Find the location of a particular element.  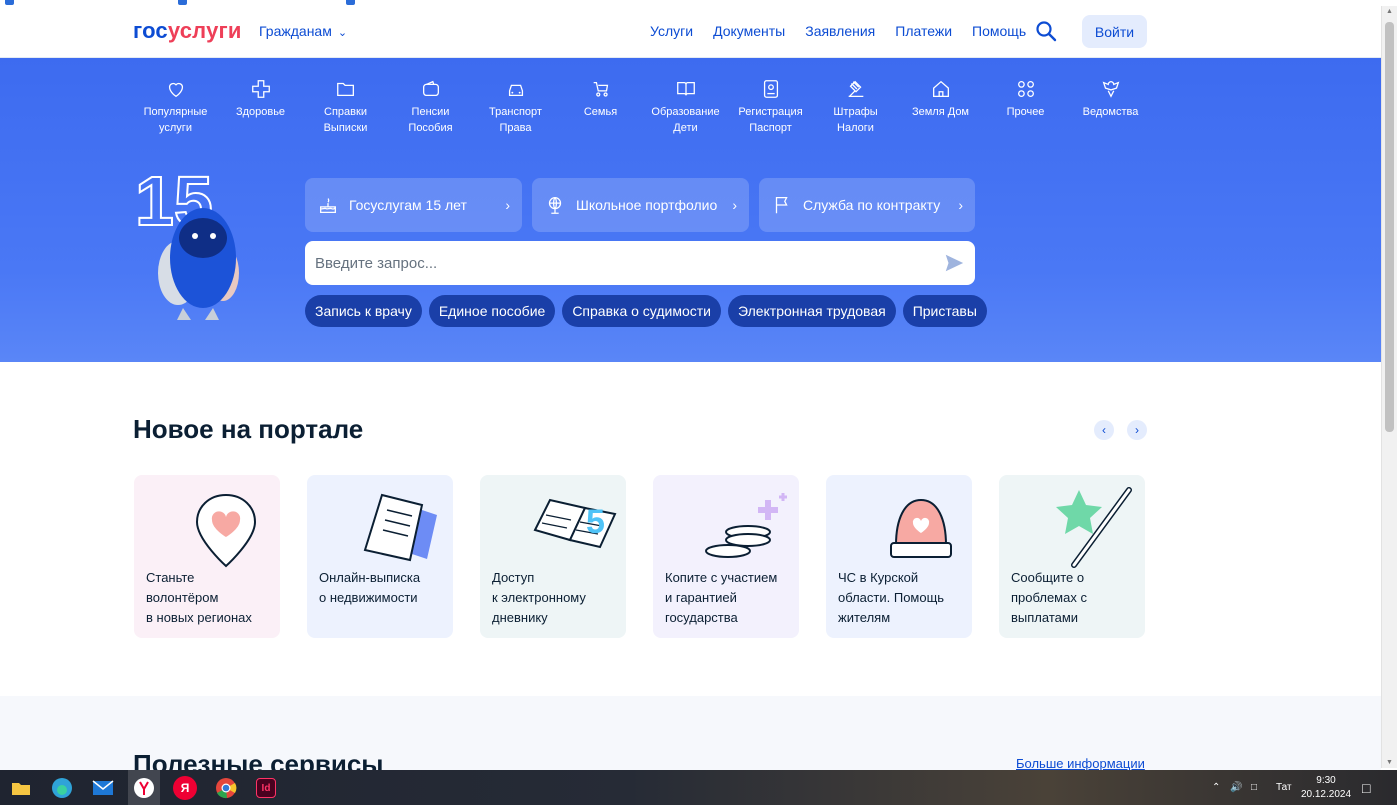

nav-link-help: Помощь is located at coordinates (999, 31).